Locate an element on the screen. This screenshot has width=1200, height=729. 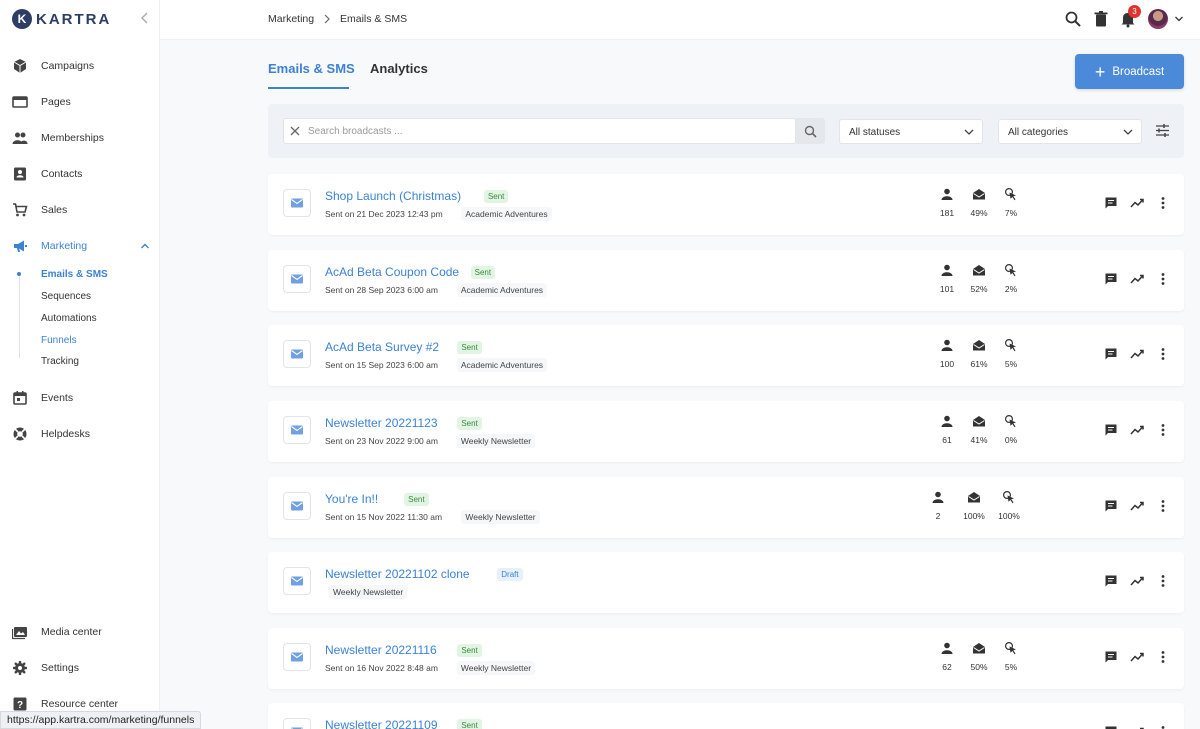
sidebar-item-memberships: Memberships is located at coordinates (80, 138).